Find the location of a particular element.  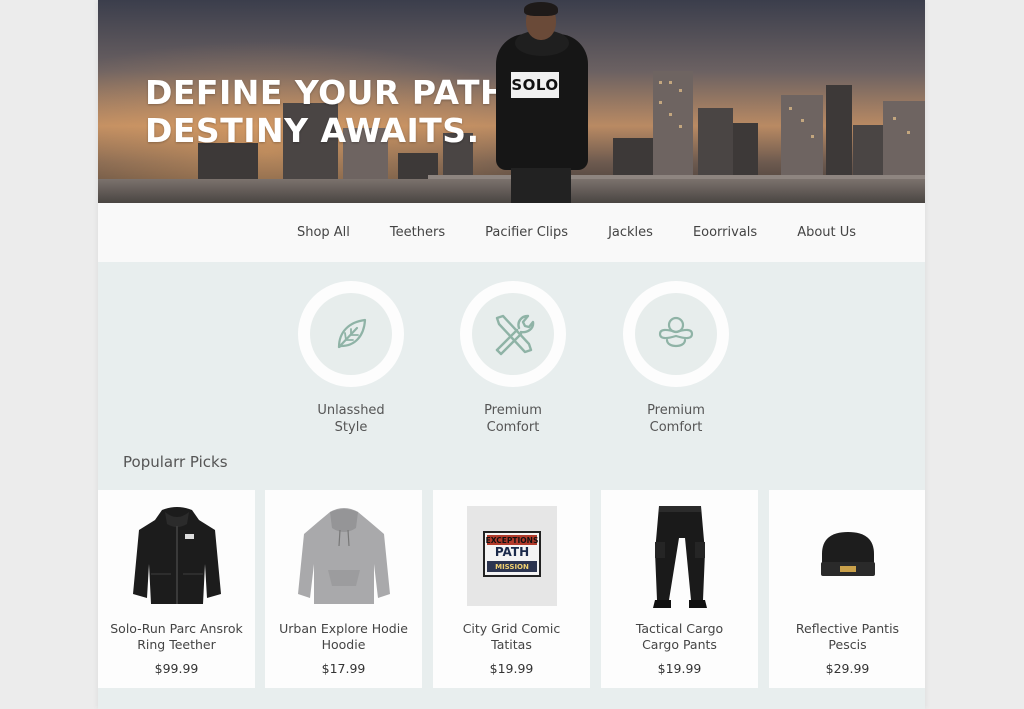

feature-comfort-2: Premium Comfort is located at coordinates (676, 358).